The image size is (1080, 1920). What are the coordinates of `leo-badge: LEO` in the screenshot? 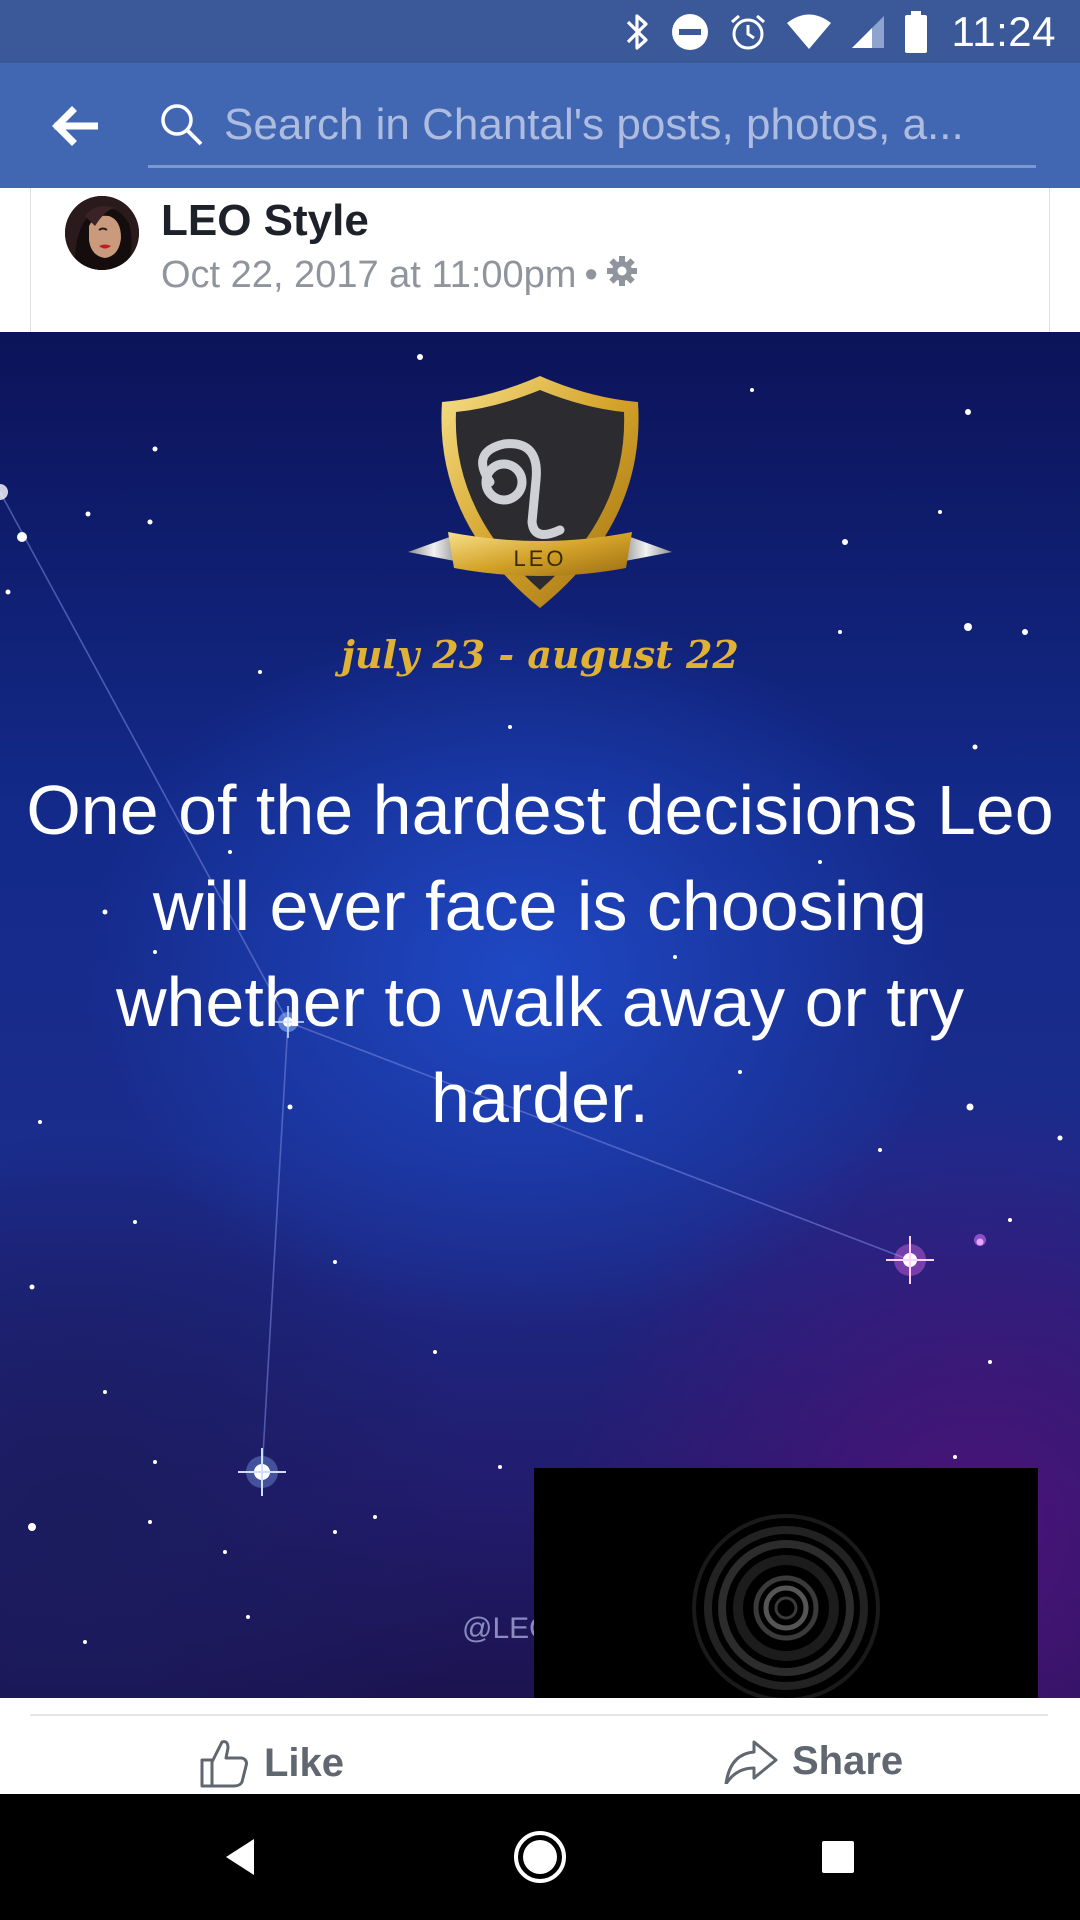 It's located at (540, 492).